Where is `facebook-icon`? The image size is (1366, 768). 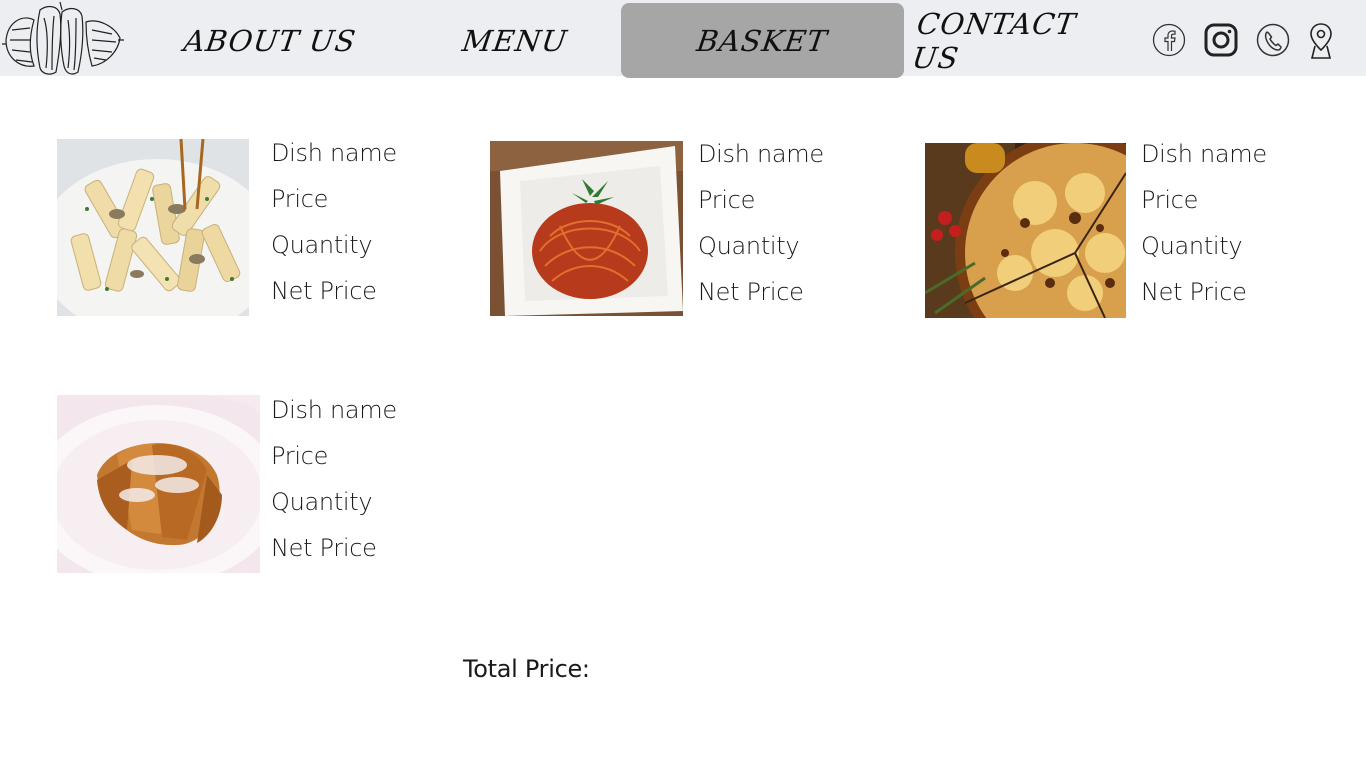
facebook-icon is located at coordinates (1169, 40).